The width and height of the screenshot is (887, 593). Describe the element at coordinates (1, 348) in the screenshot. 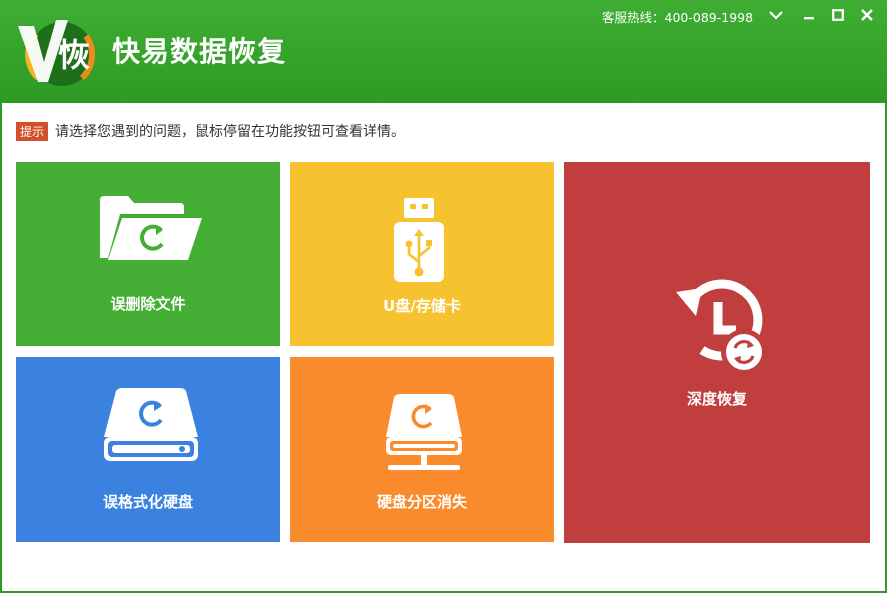

I see `window-border-left` at that location.